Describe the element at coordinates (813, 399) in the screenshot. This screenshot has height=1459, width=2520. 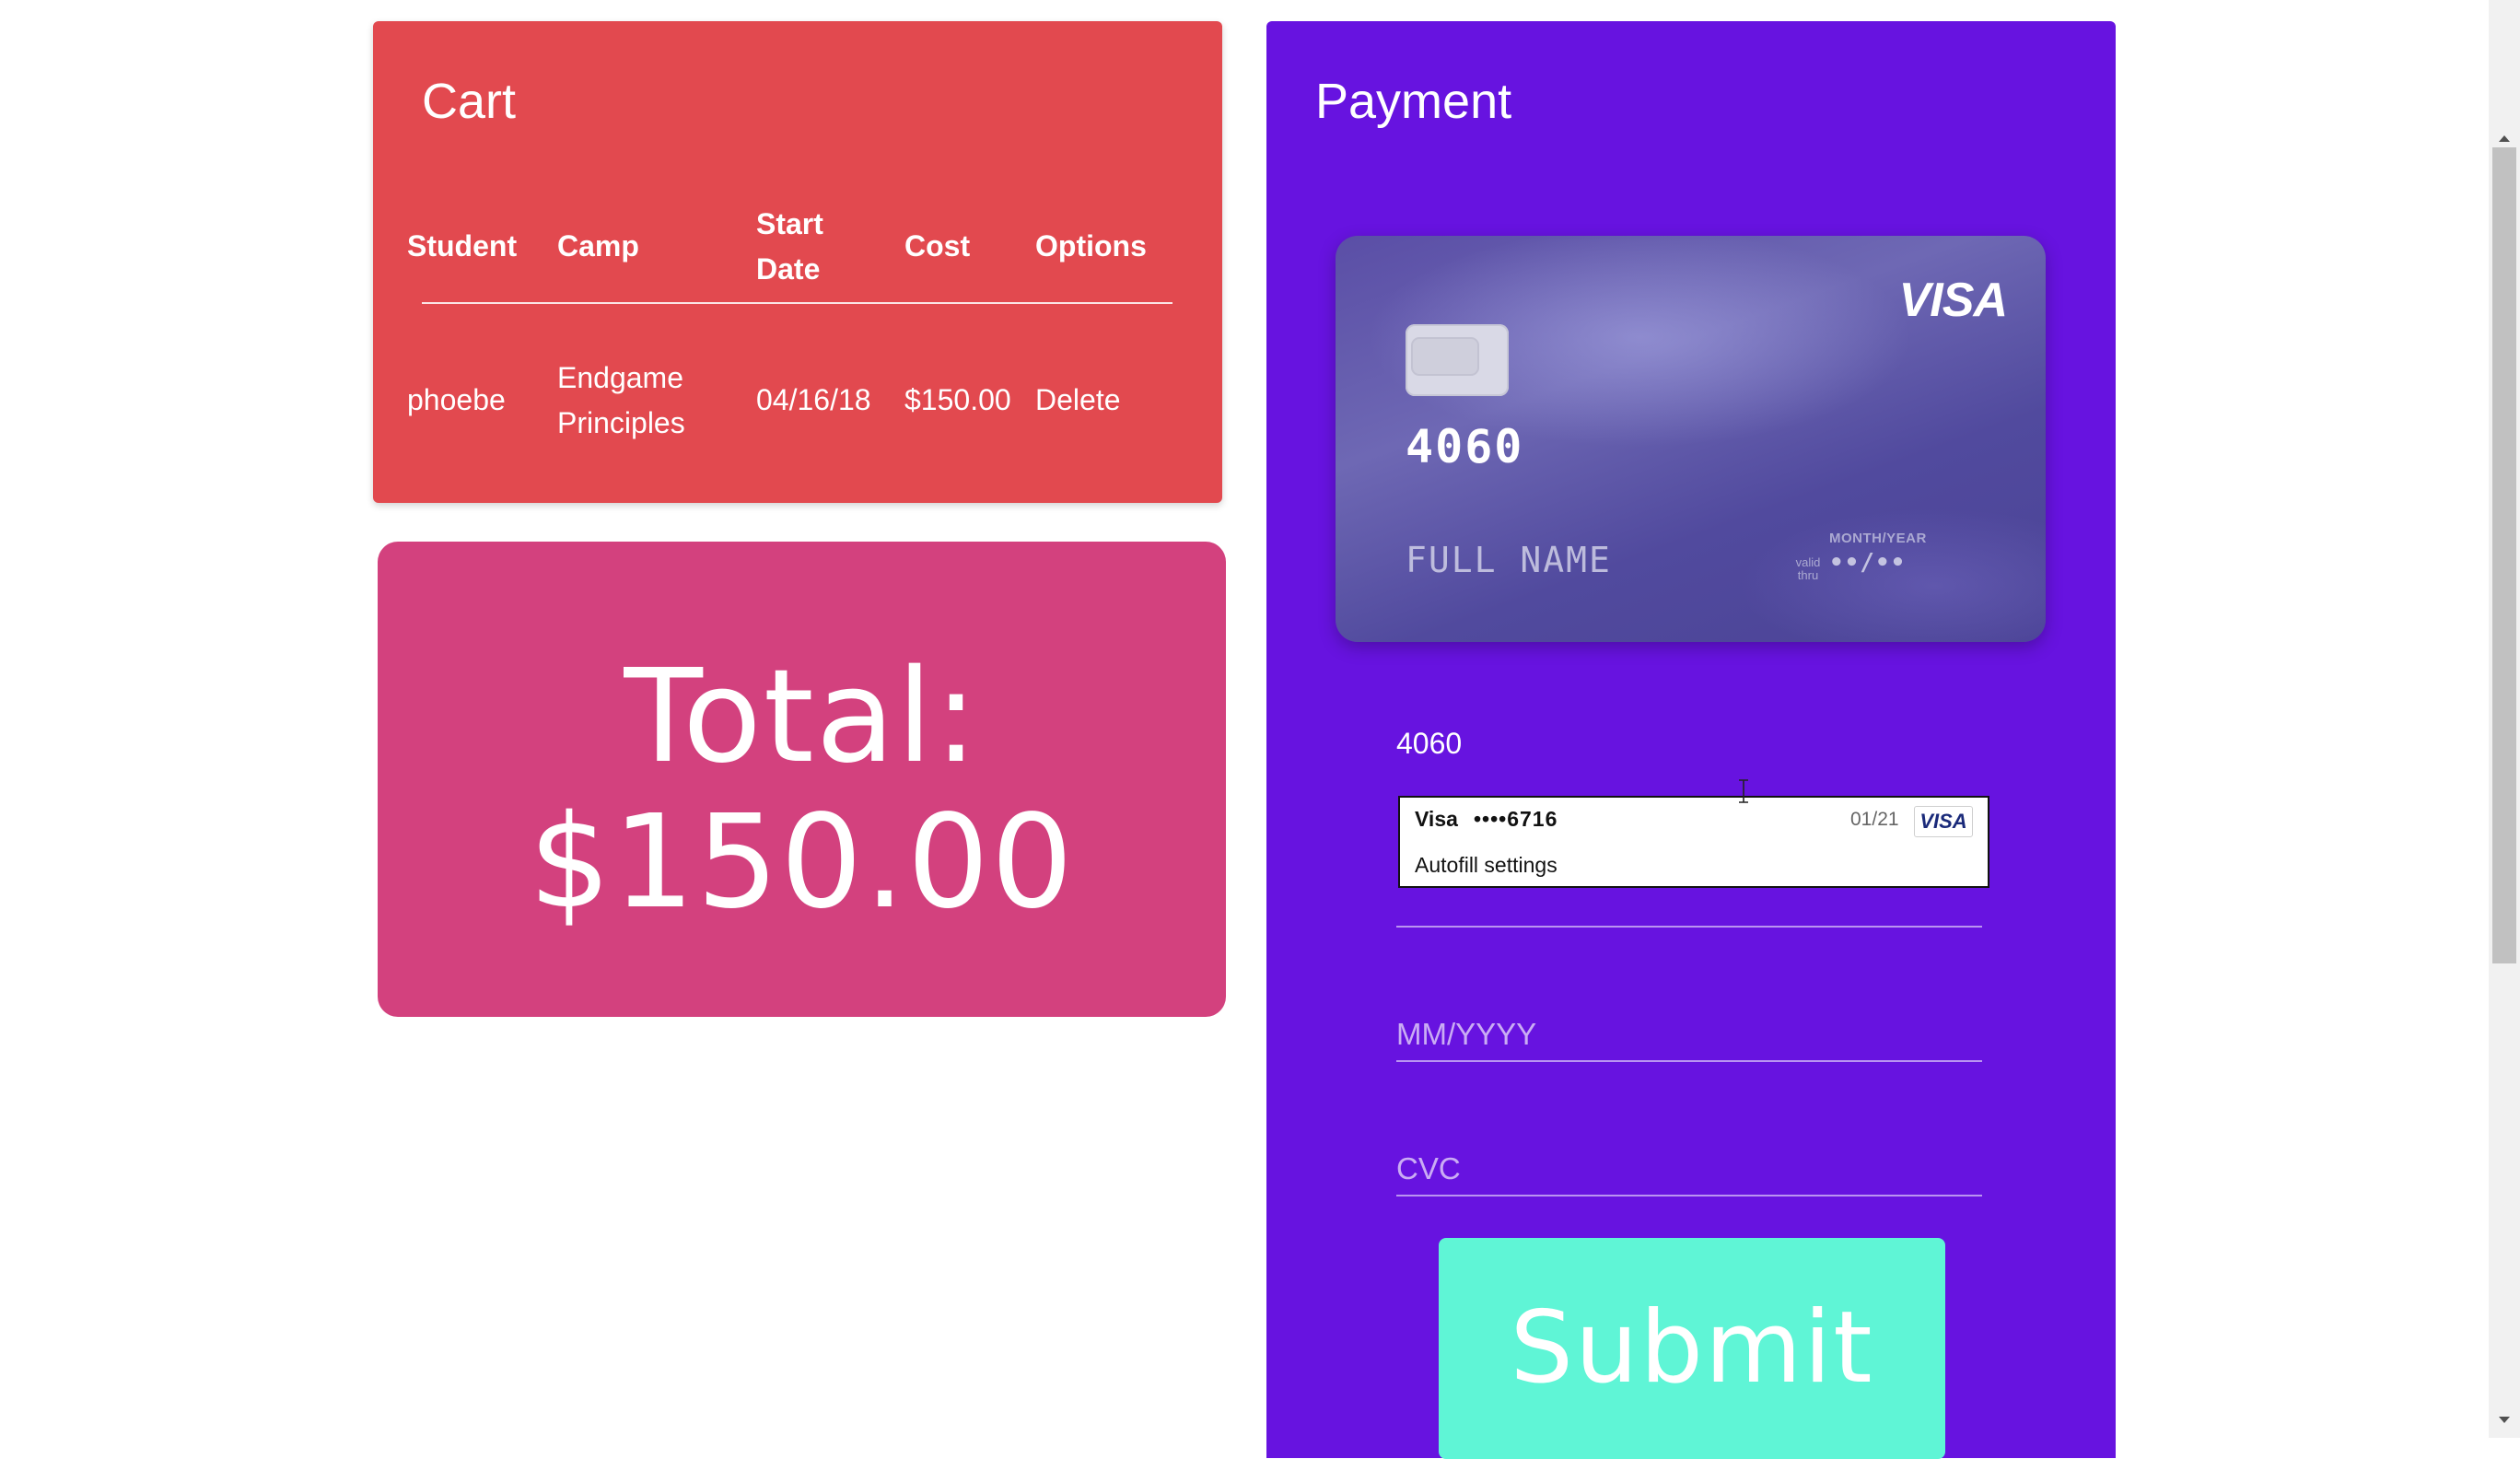
I see `cell-start-date: 04/16/18` at that location.